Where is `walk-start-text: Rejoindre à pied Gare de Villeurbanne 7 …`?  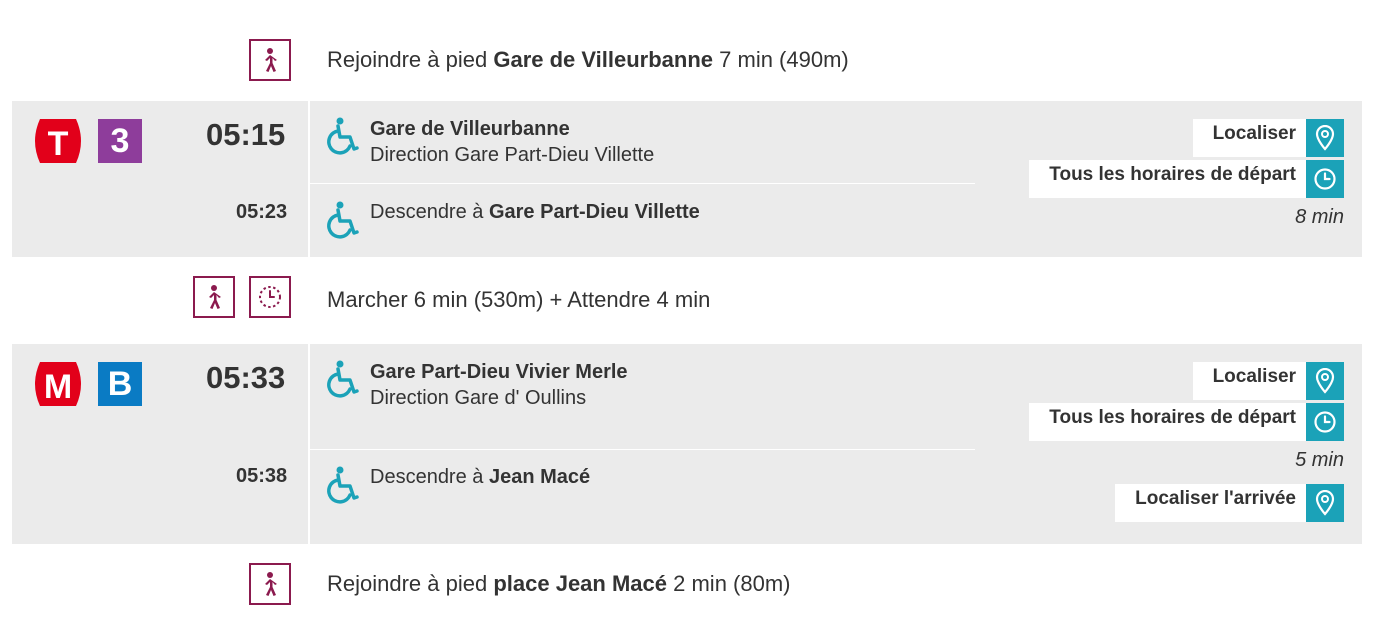
walk-start-text: Rejoindre à pied Gare de Villeurbanne 7 … is located at coordinates (588, 59).